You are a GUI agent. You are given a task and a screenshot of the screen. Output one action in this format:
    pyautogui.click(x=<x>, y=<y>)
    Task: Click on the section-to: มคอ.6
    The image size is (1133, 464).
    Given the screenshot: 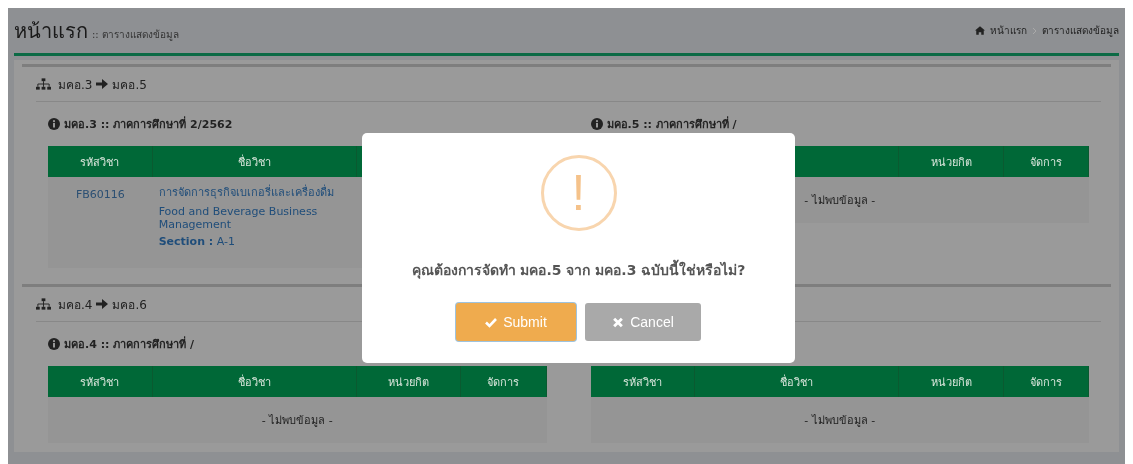 What is the action you would take?
    pyautogui.click(x=129, y=305)
    